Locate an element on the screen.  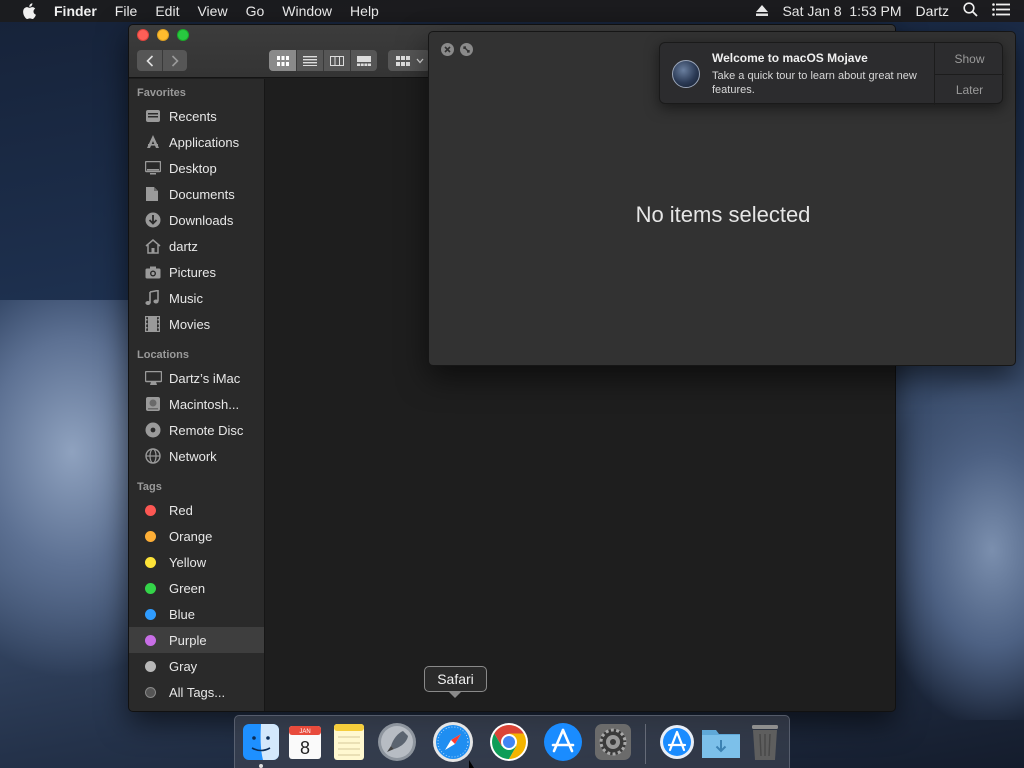
sidebar-item-pictures: Pictures is located at coordinates (196, 272).